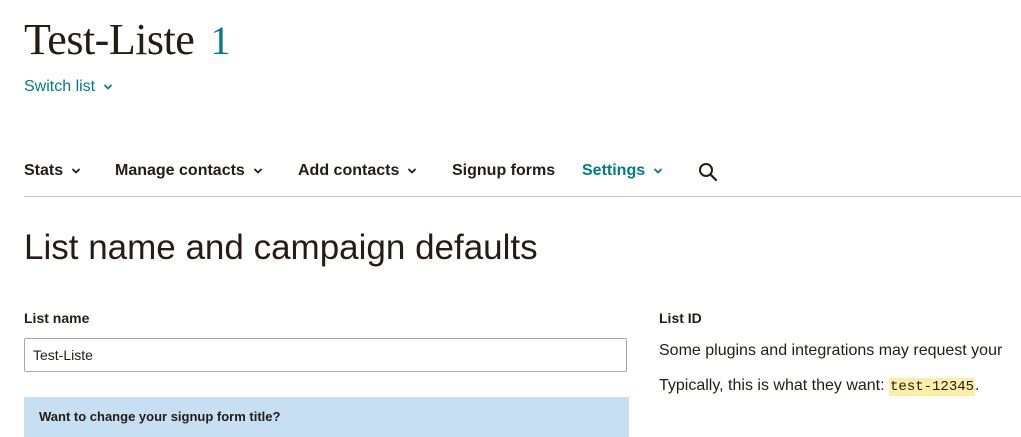  I want to click on list-count: 1, so click(220, 40).